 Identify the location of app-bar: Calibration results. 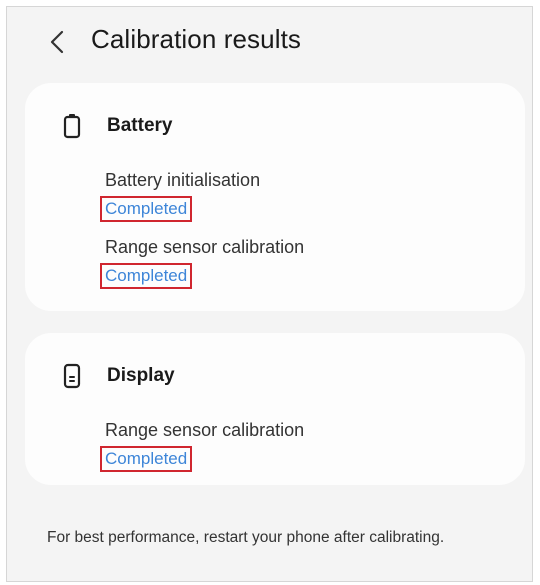
(269, 42).